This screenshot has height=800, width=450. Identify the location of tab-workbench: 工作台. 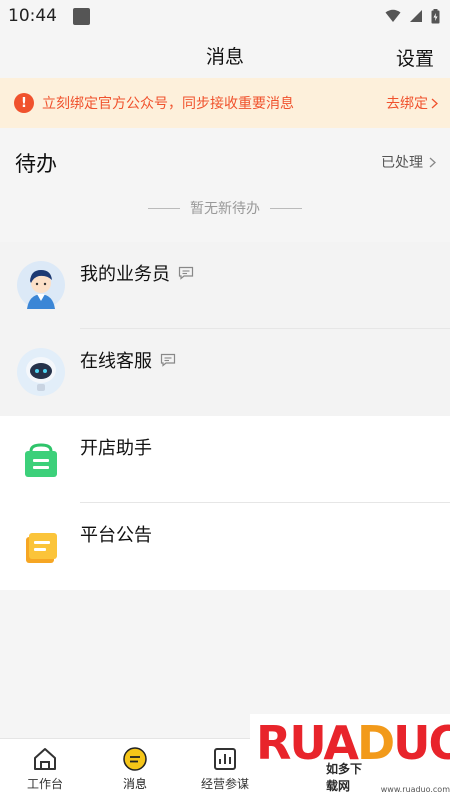
(45, 769).